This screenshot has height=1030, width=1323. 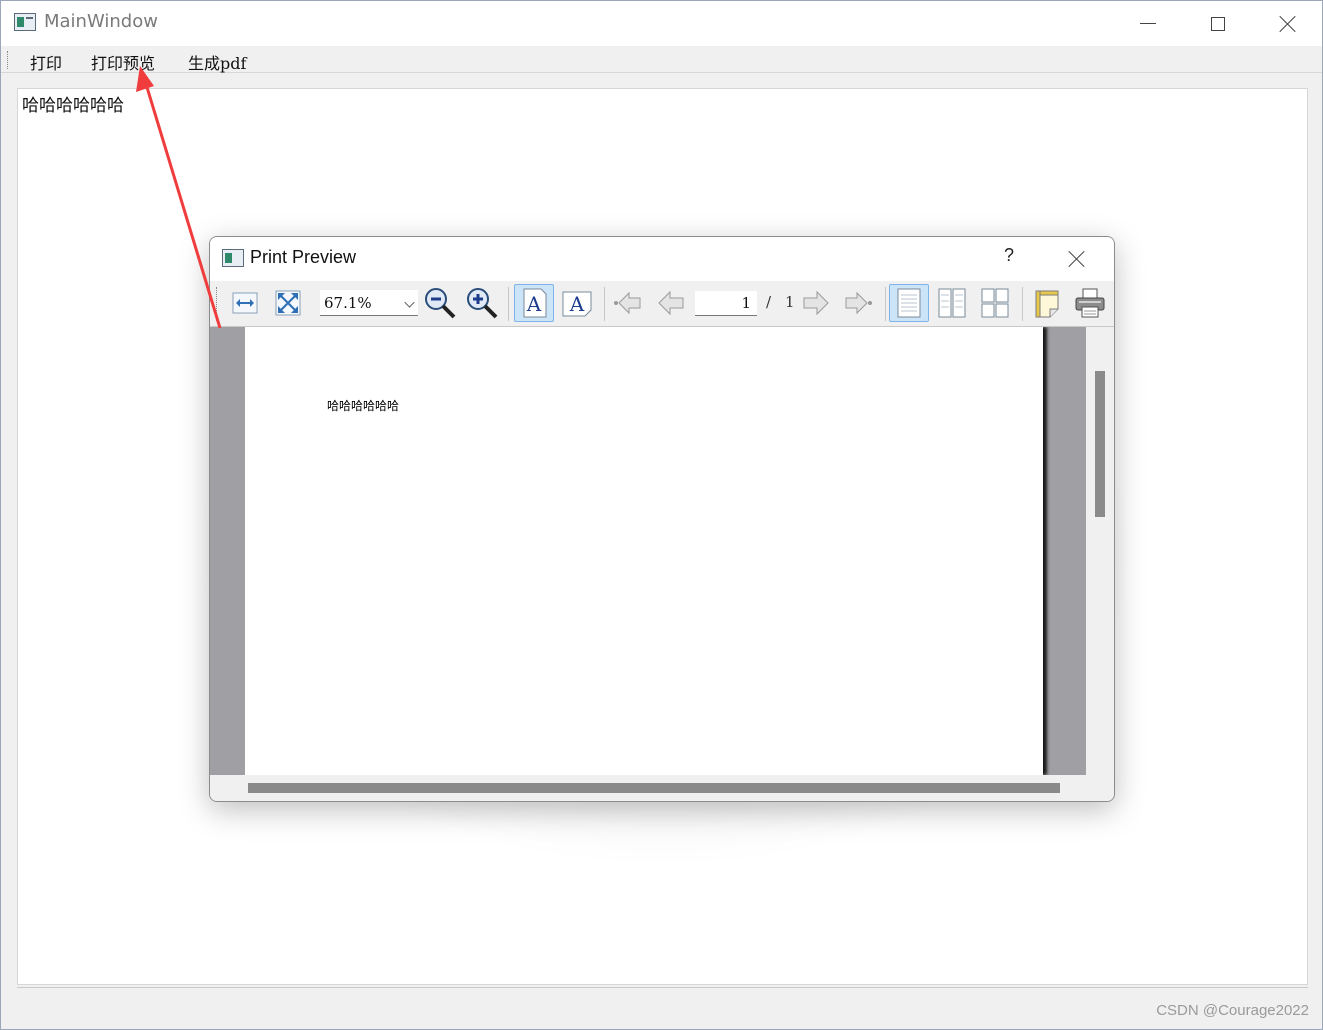 I want to click on watermark: CSDN @Courage2022, so click(x=1232, y=1010).